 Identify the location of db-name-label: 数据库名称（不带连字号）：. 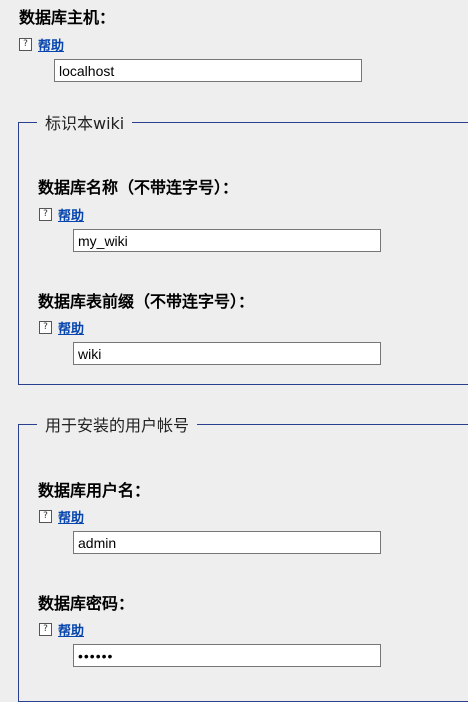
(138, 187).